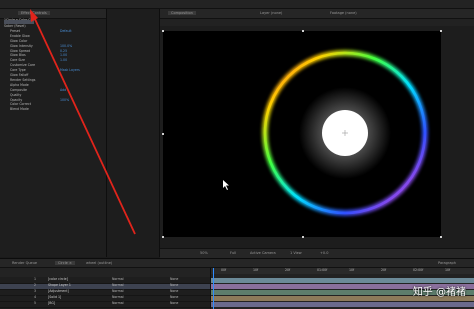 This screenshot has height=309, width=474. What do you see at coordinates (237, 4) in the screenshot?
I see `app-top-bar` at bounding box center [237, 4].